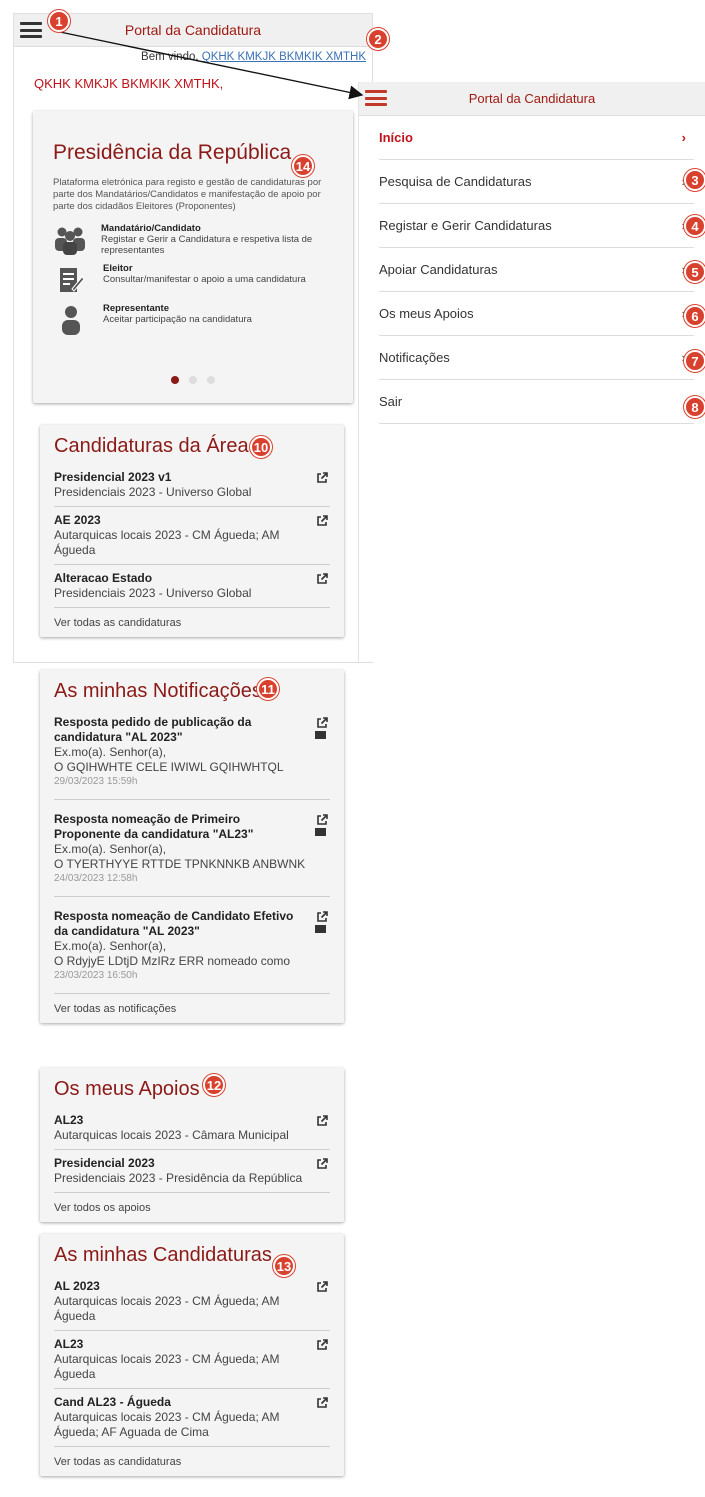 This screenshot has width=705, height=1497. I want to click on card-title: Os meus Apoios, so click(127, 1089).